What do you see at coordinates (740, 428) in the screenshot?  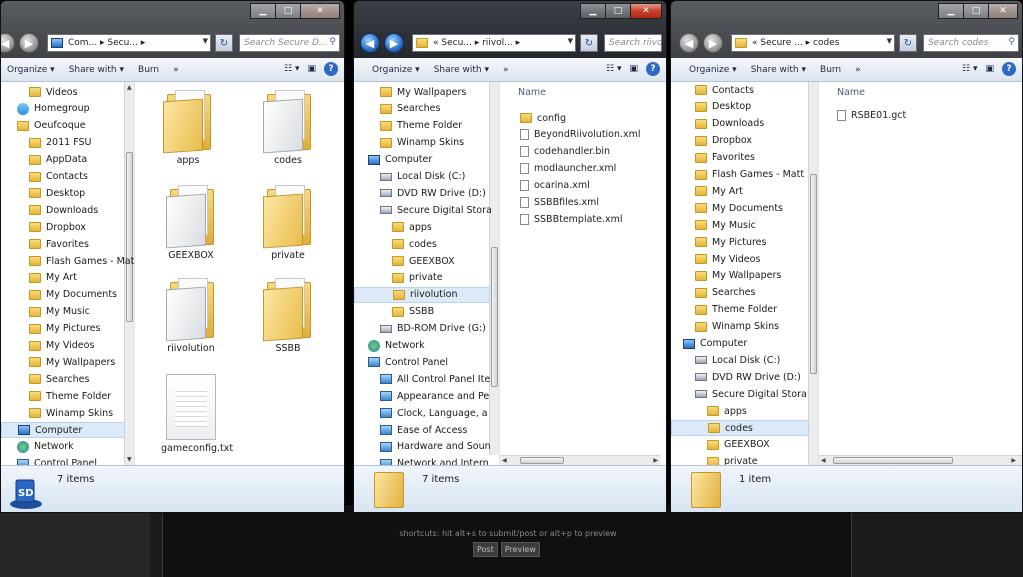 I see `sidebar-item-codes: codes` at bounding box center [740, 428].